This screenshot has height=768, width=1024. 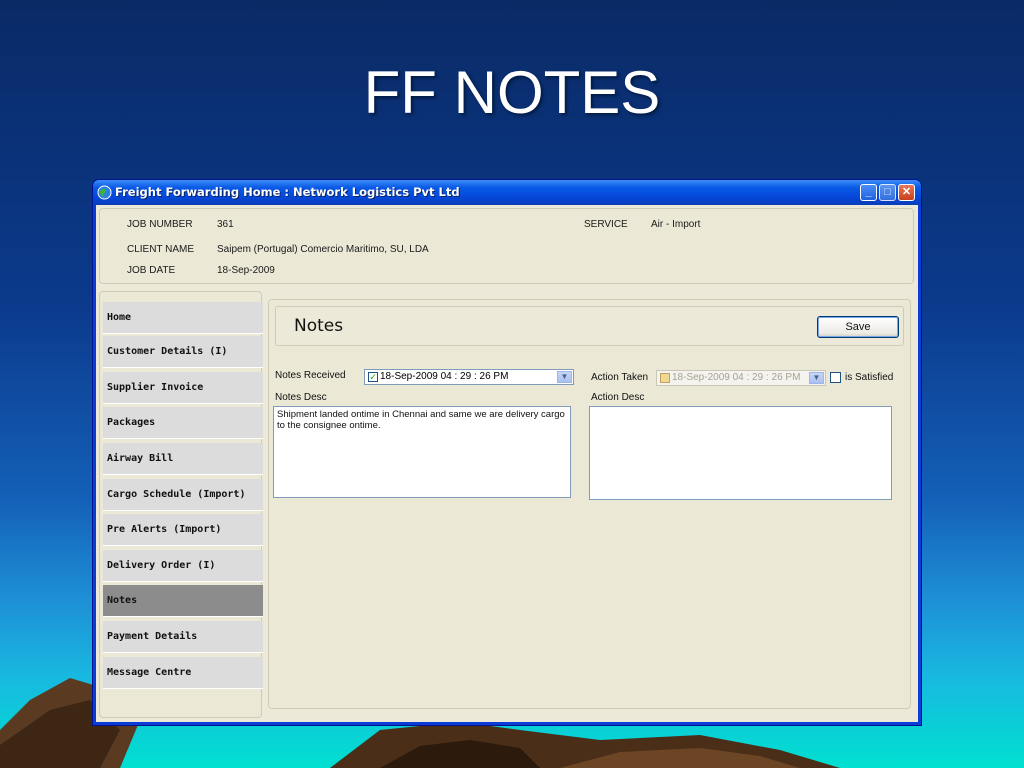 What do you see at coordinates (736, 377) in the screenshot?
I see `action-taken-value: 18-Sep-2009 04 : 29 : 26 PM` at bounding box center [736, 377].